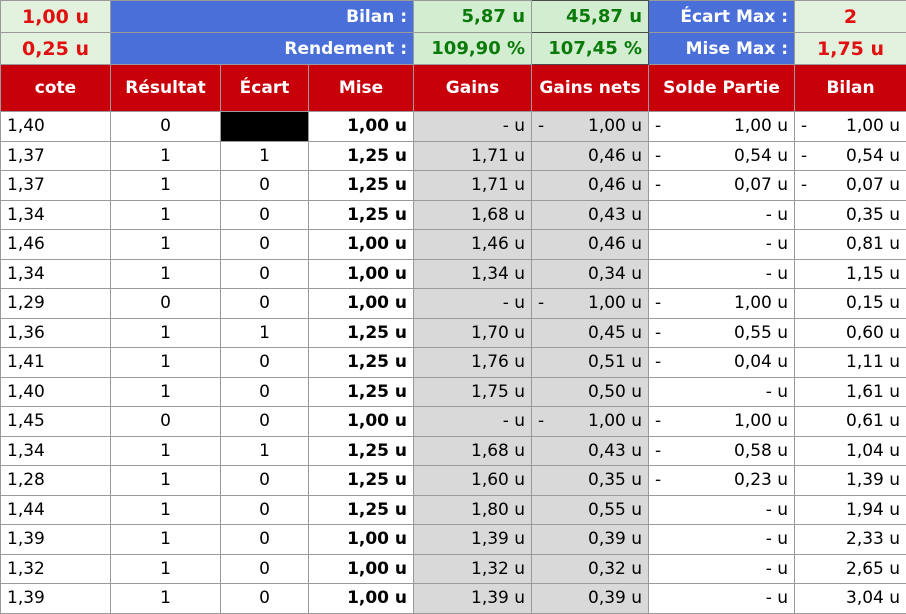 The width and height of the screenshot is (906, 614). I want to click on cell-gains-nets: 0,55 u, so click(590, 509).